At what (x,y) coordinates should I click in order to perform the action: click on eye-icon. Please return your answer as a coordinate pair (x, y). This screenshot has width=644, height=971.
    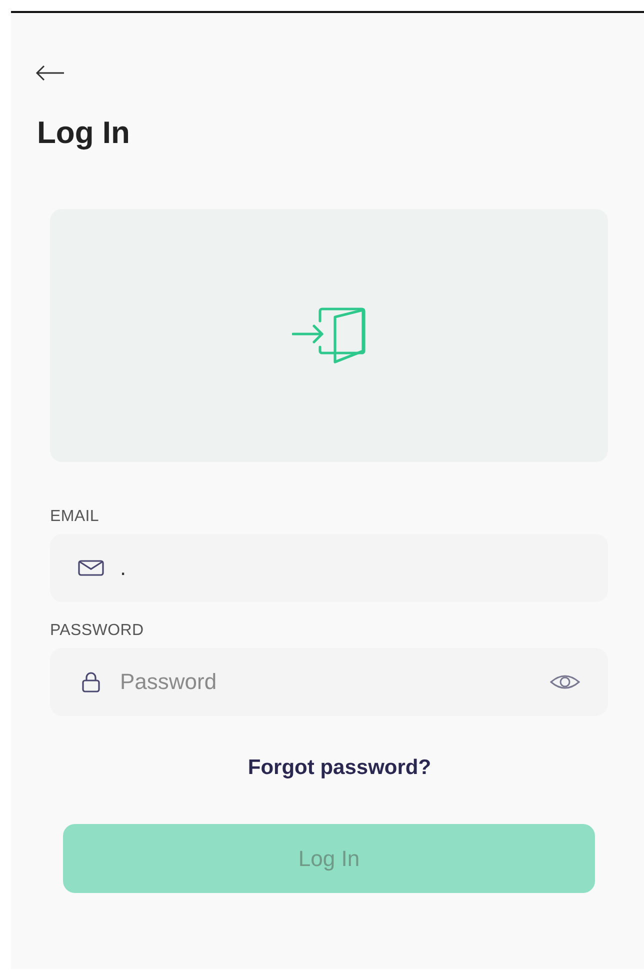
    Looking at the image, I should click on (565, 682).